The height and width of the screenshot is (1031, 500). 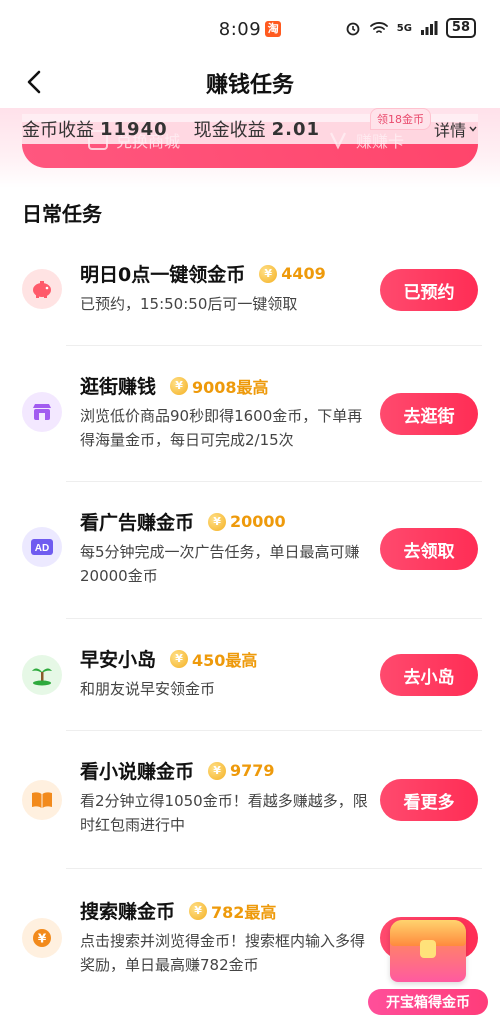 I want to click on section-title: 日常任务, so click(x=62, y=214).